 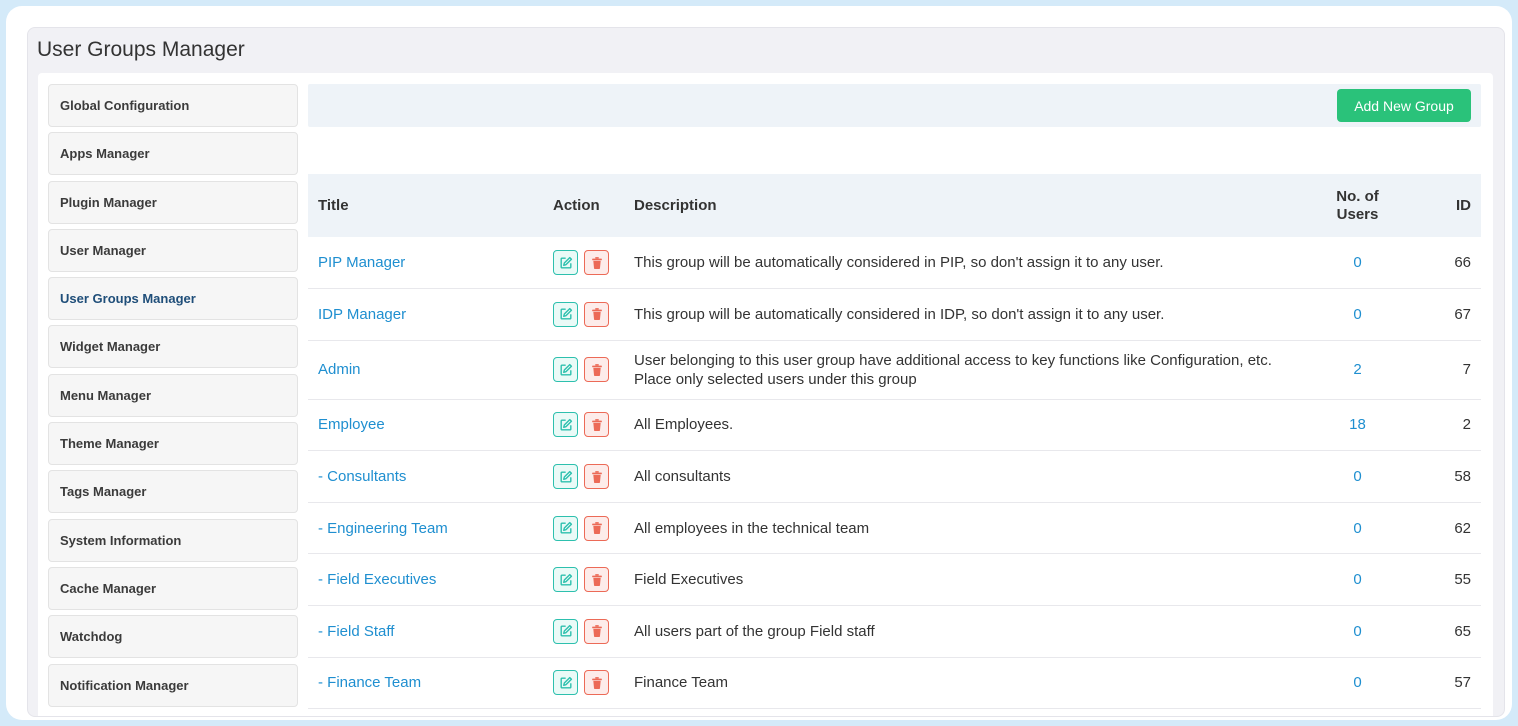 I want to click on group-title-cell: - Engineering Team, so click(x=425, y=528).